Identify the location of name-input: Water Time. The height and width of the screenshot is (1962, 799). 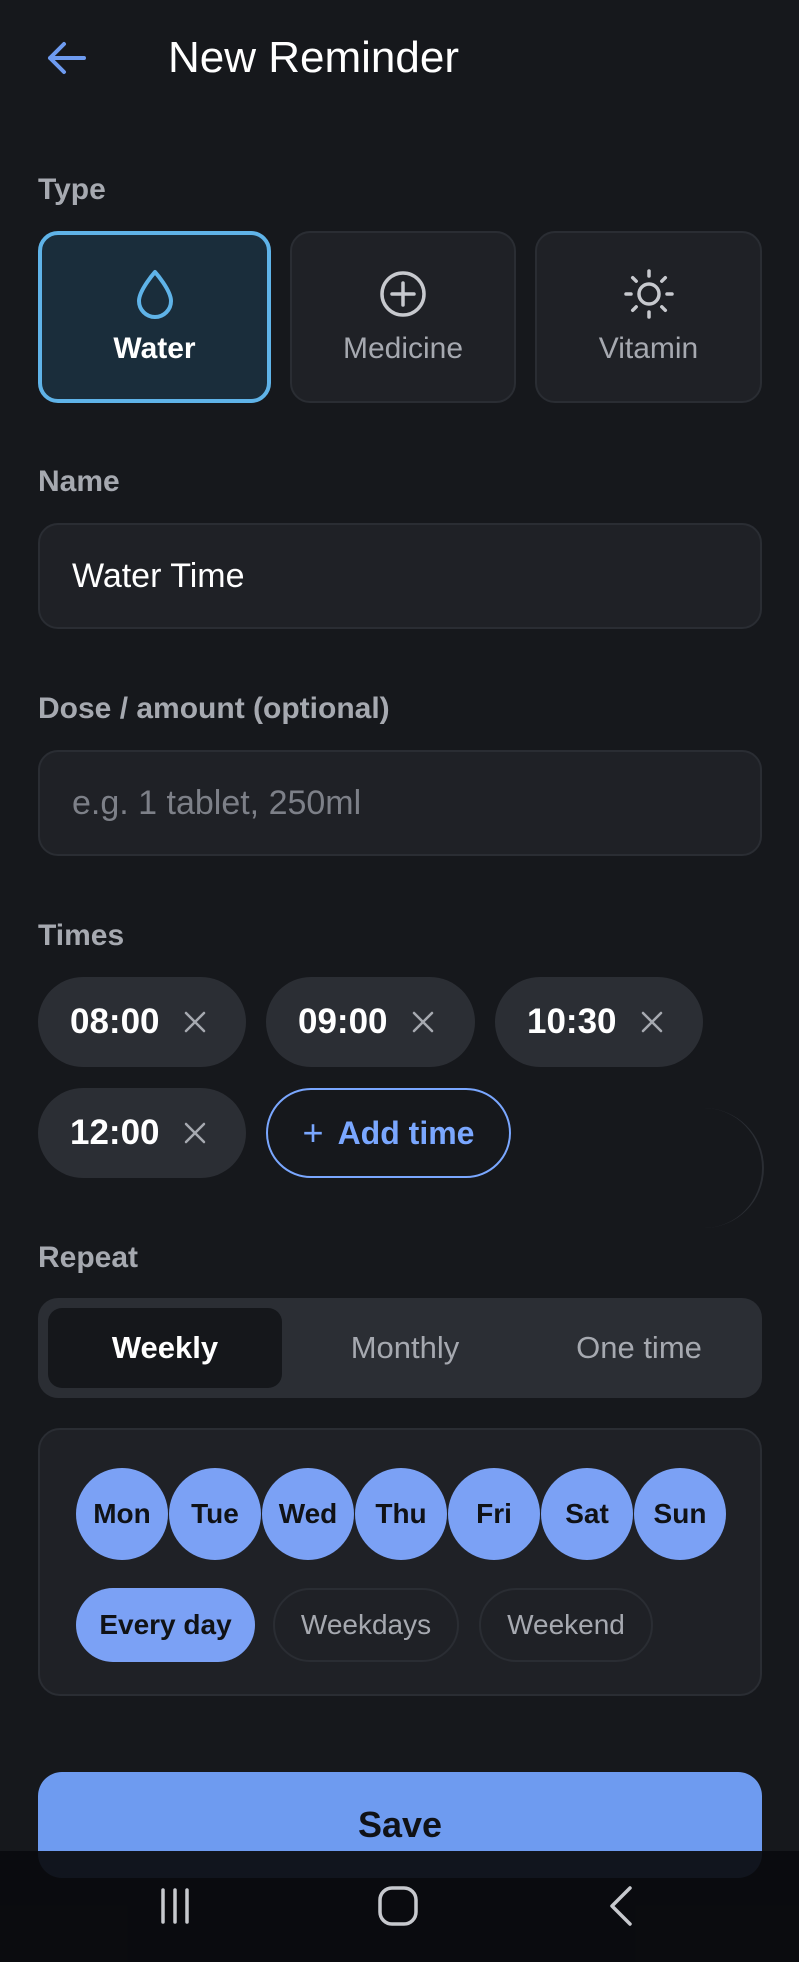
(400, 576).